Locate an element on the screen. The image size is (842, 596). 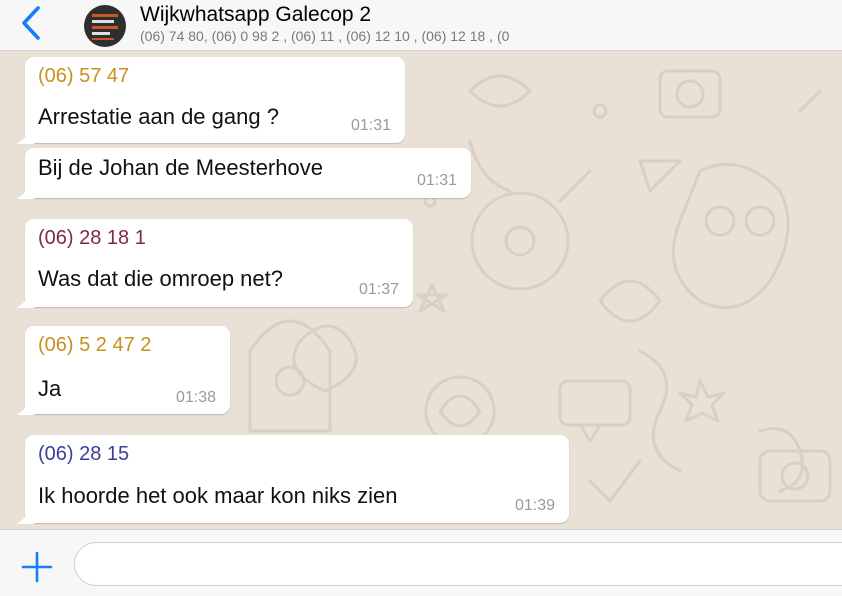
message-bubble: (06) 5 2 47 2 Ja 01:38 is located at coordinates (123, 370).